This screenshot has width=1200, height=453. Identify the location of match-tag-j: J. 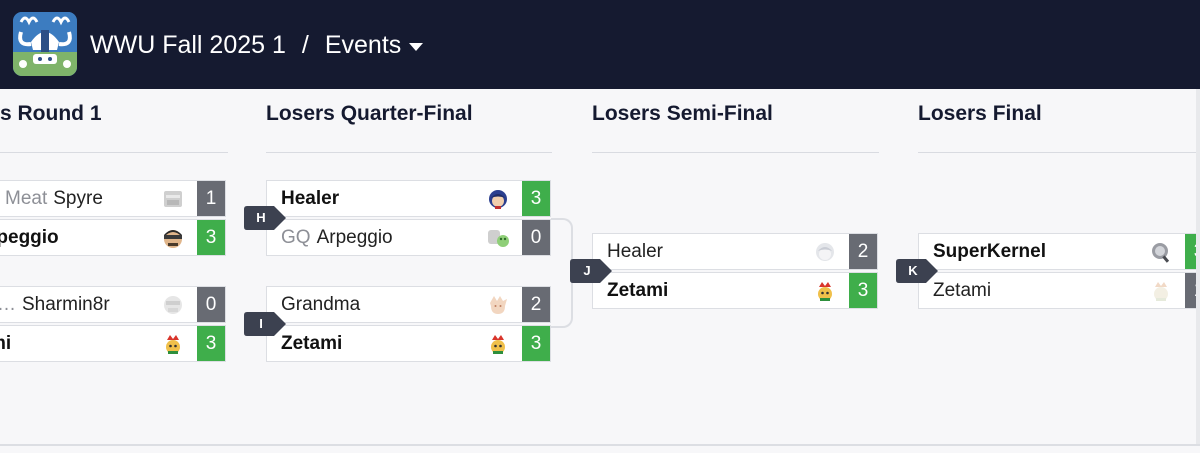
(591, 271).